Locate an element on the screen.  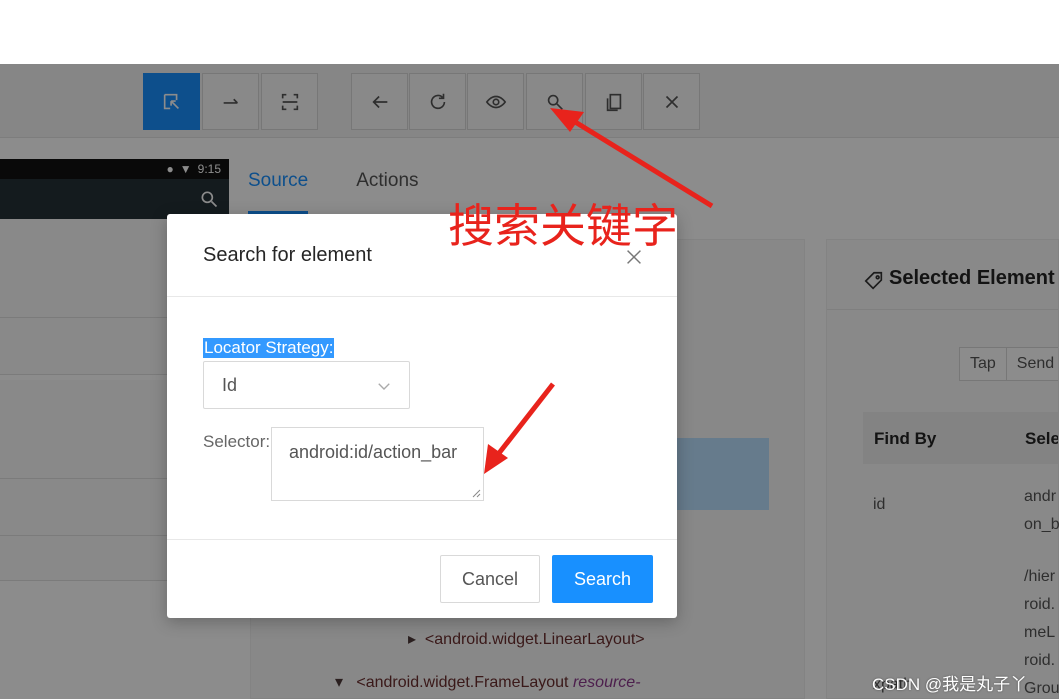
locator-strategy-select: Id is located at coordinates (306, 385).